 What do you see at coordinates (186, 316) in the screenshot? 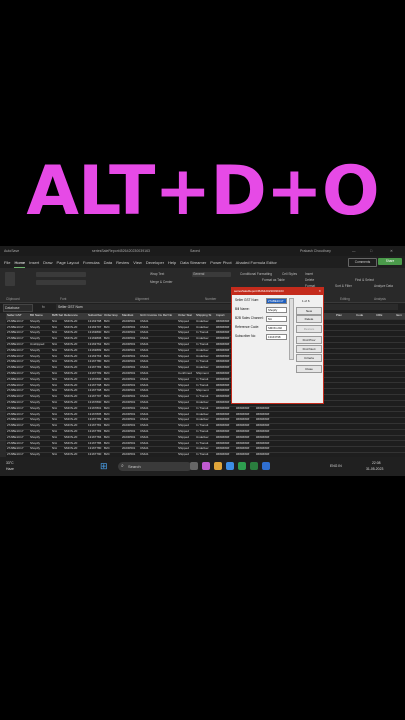
I see `column-header: Order Stat` at bounding box center [186, 316].